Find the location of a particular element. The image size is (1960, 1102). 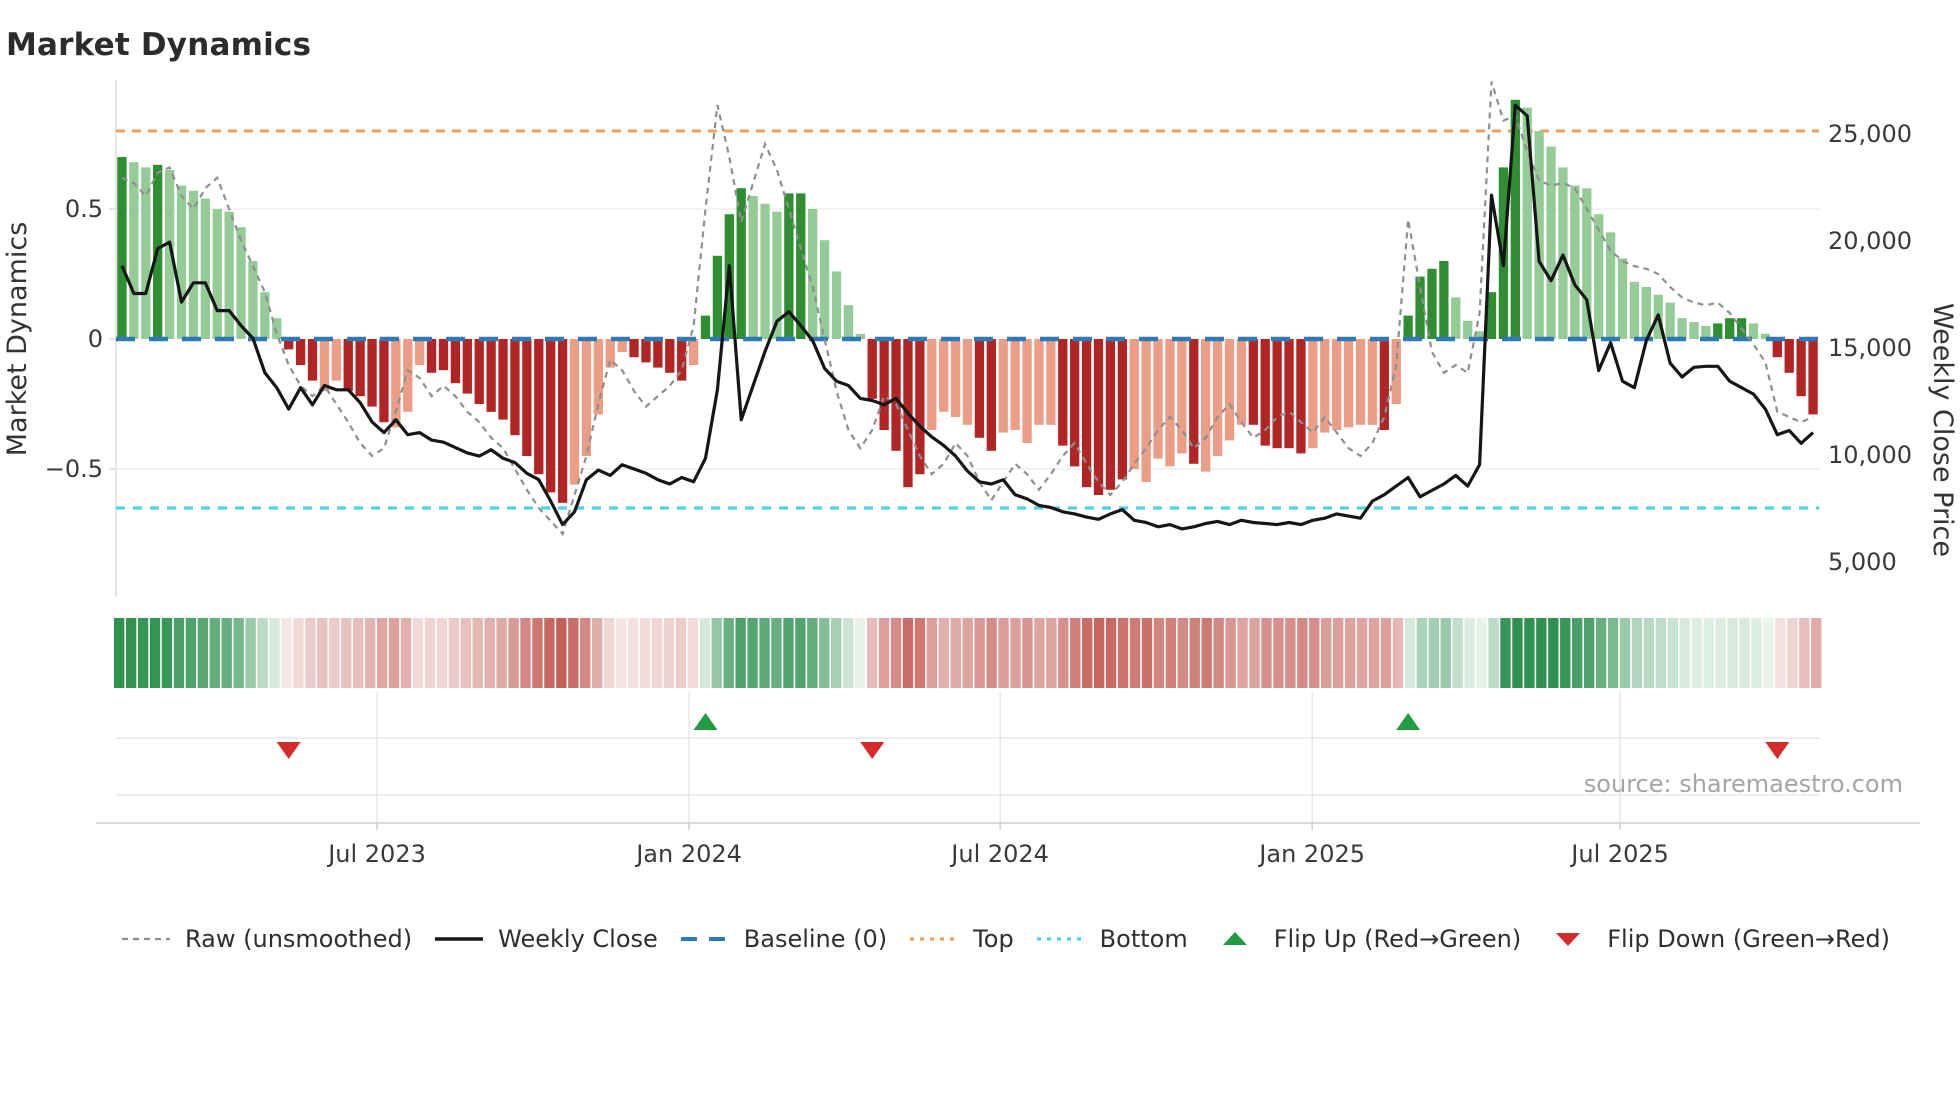

right-axis-label: Weekly Close Price is located at coordinates (1942, 430).